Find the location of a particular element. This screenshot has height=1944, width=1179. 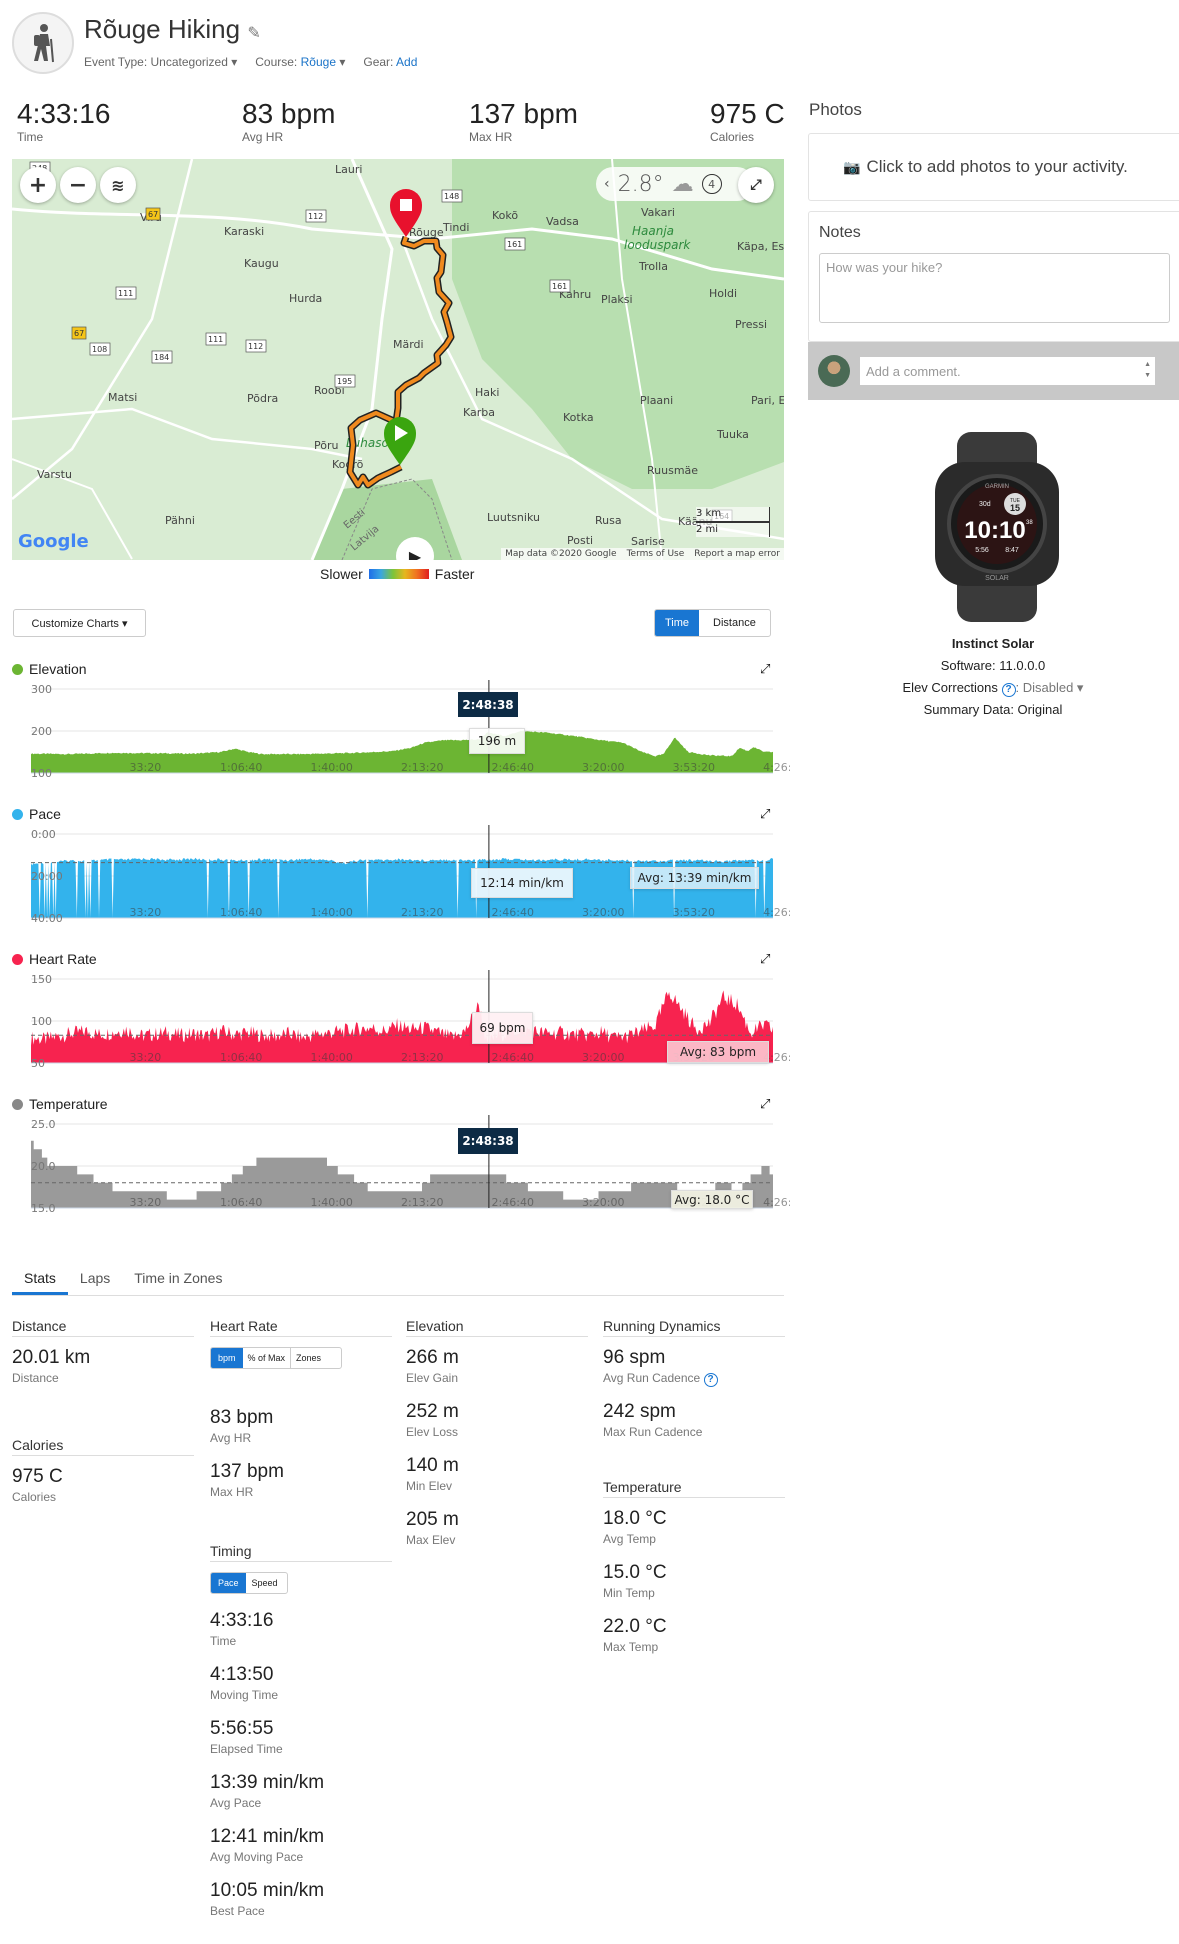

place-label: Vakari is located at coordinates (658, 212).